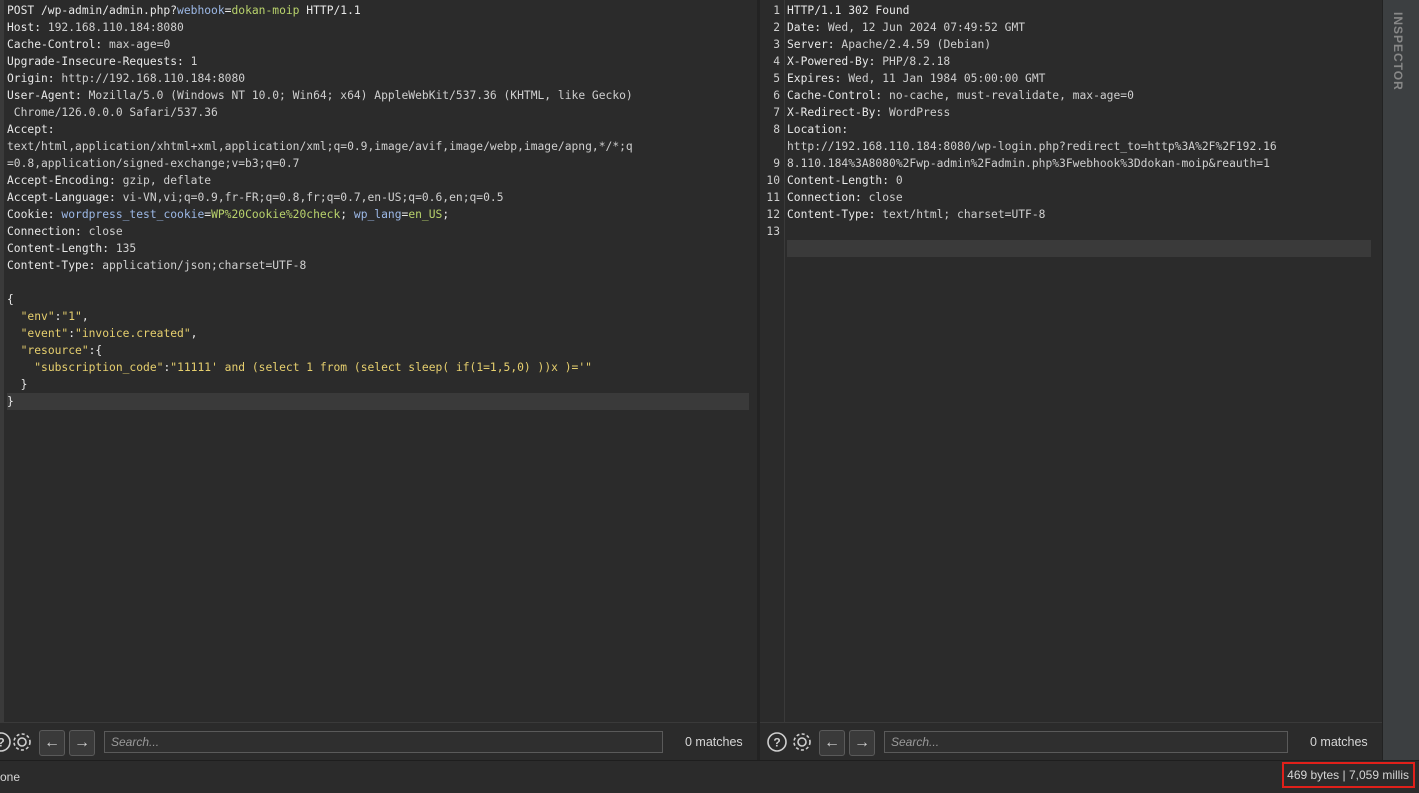 Image resolution: width=1419 pixels, height=793 pixels. Describe the element at coordinates (773, 214) in the screenshot. I see `line-number: 12` at that location.